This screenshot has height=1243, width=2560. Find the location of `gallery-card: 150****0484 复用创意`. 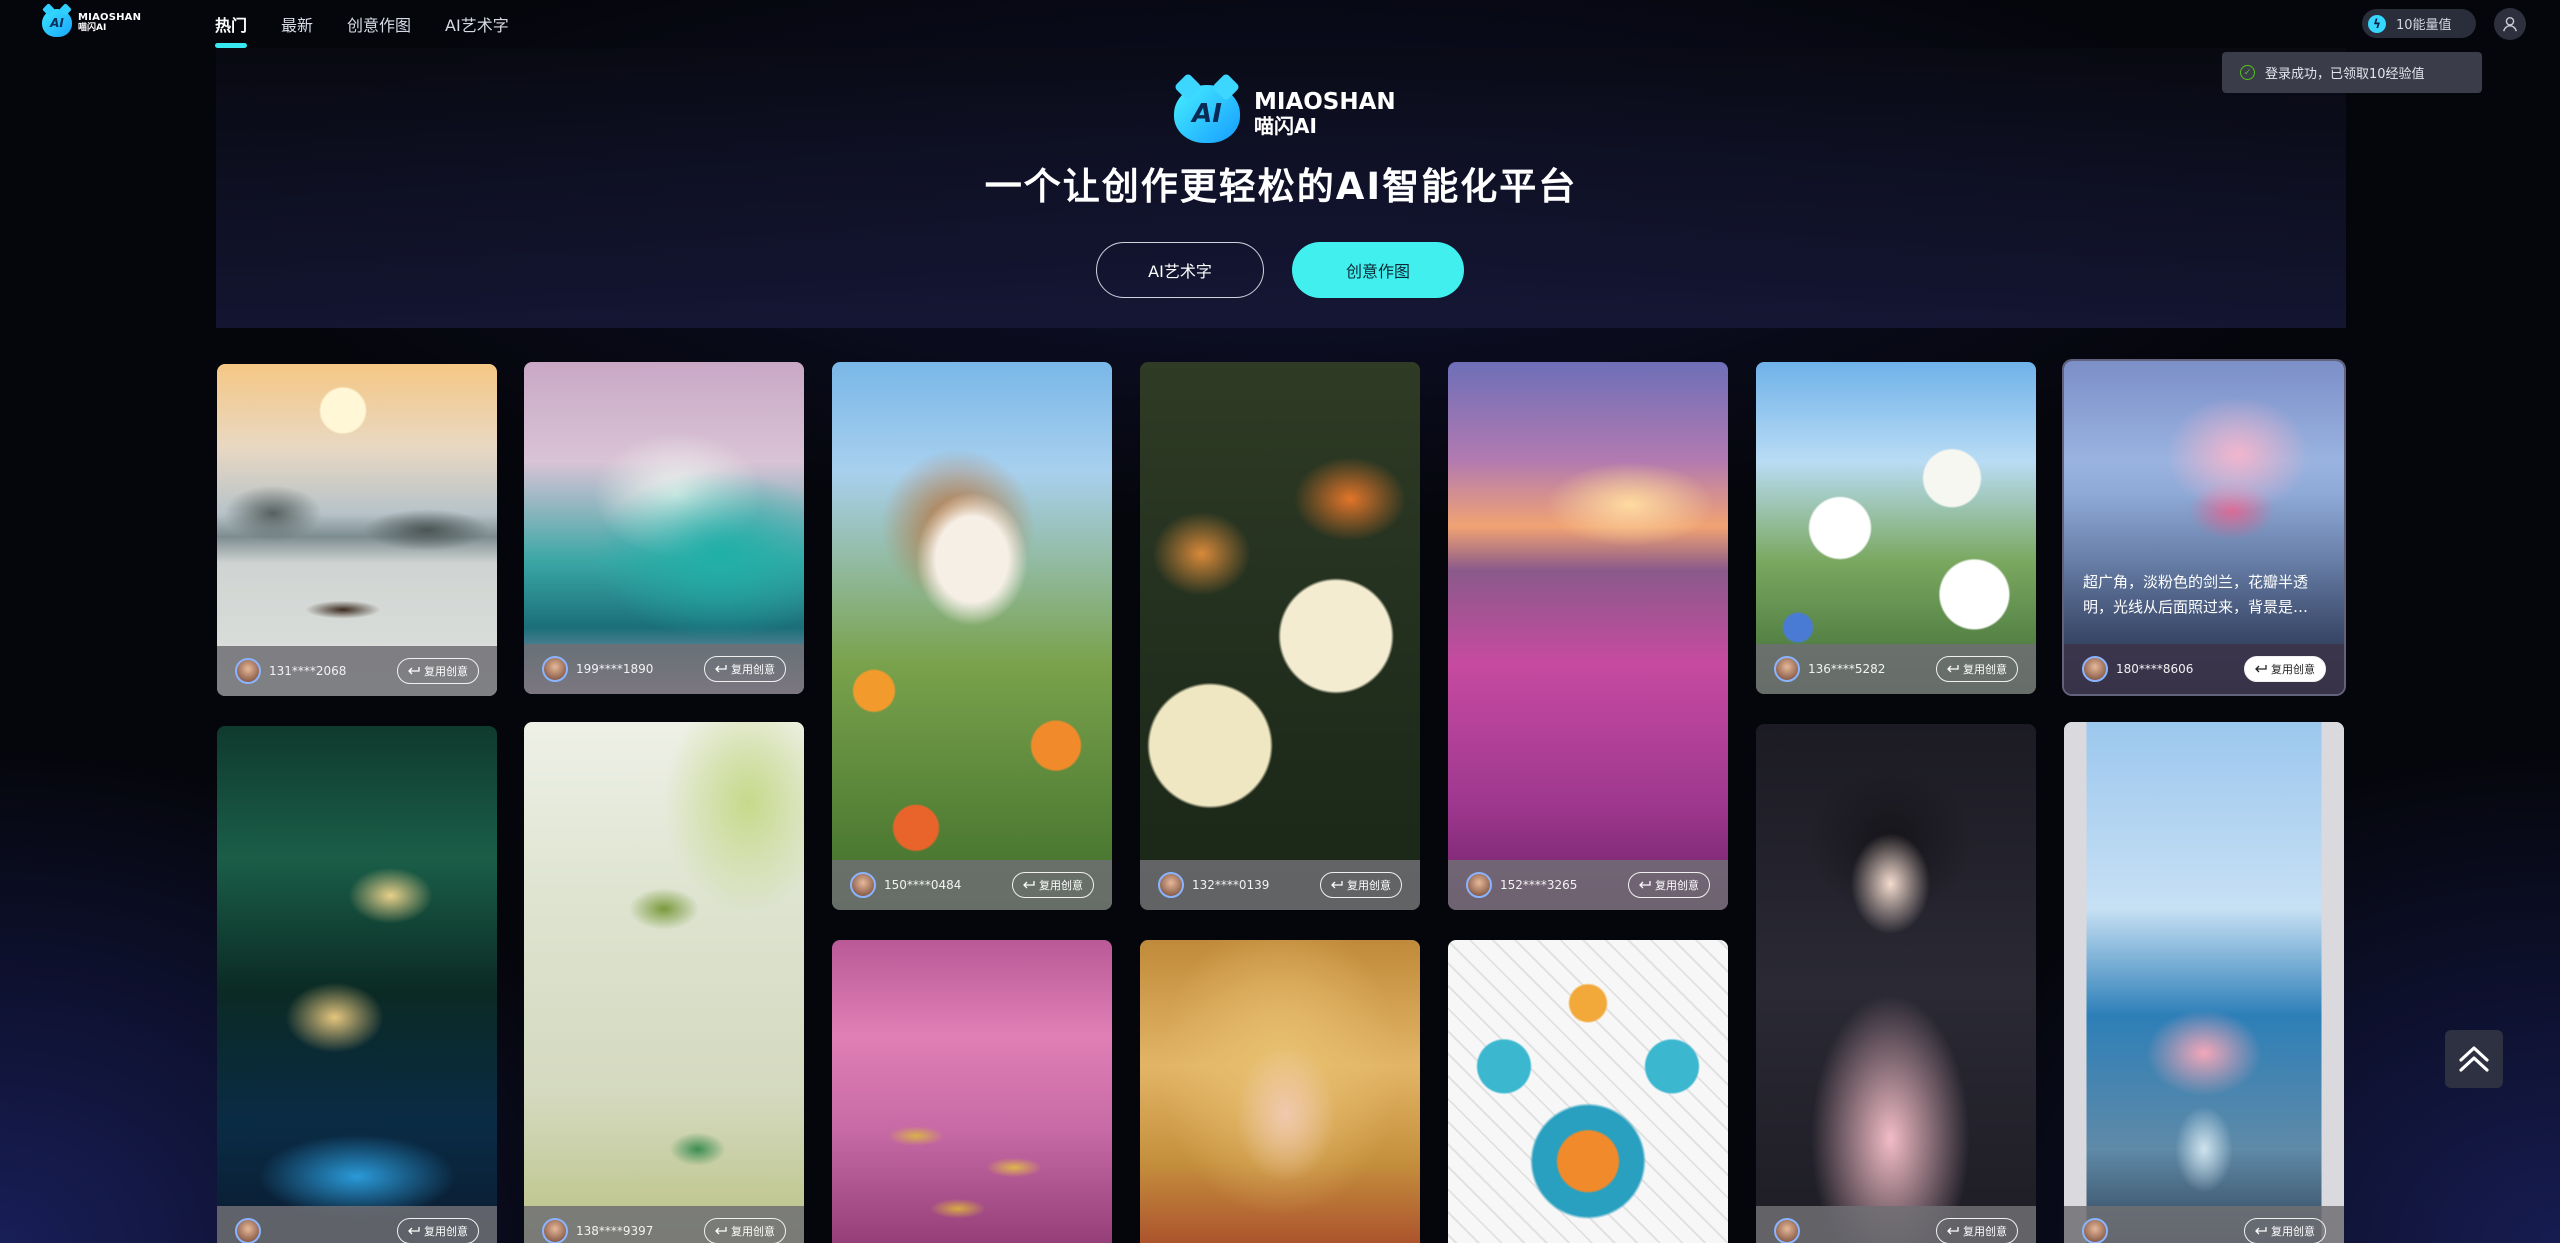

gallery-card: 150****0484 复用创意 is located at coordinates (972, 636).